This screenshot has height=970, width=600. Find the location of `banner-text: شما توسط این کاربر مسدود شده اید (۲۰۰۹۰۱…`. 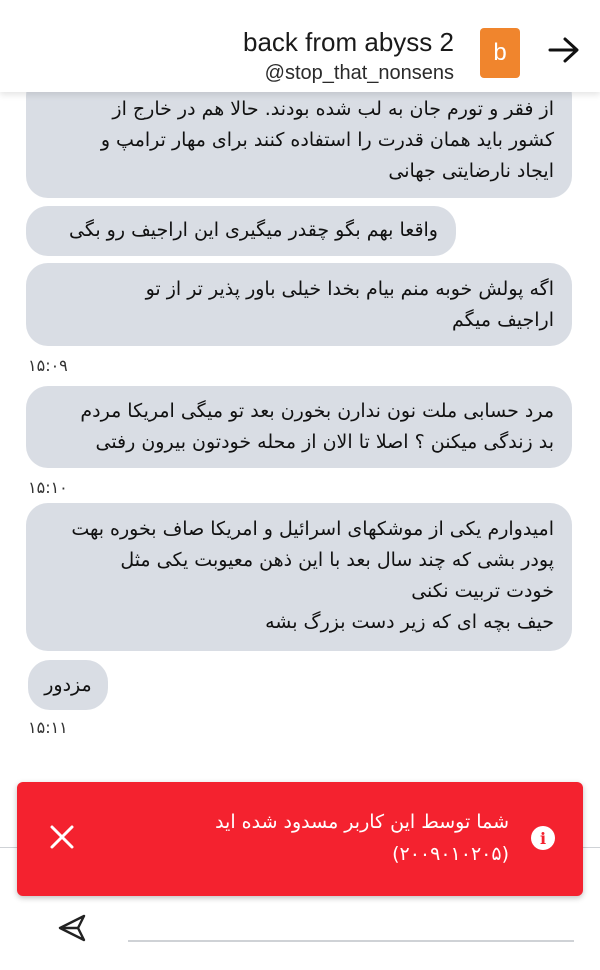

banner-text: شما توسط این کاربر مسدود شده اید (۲۰۰۹۰۱… is located at coordinates (299, 838).